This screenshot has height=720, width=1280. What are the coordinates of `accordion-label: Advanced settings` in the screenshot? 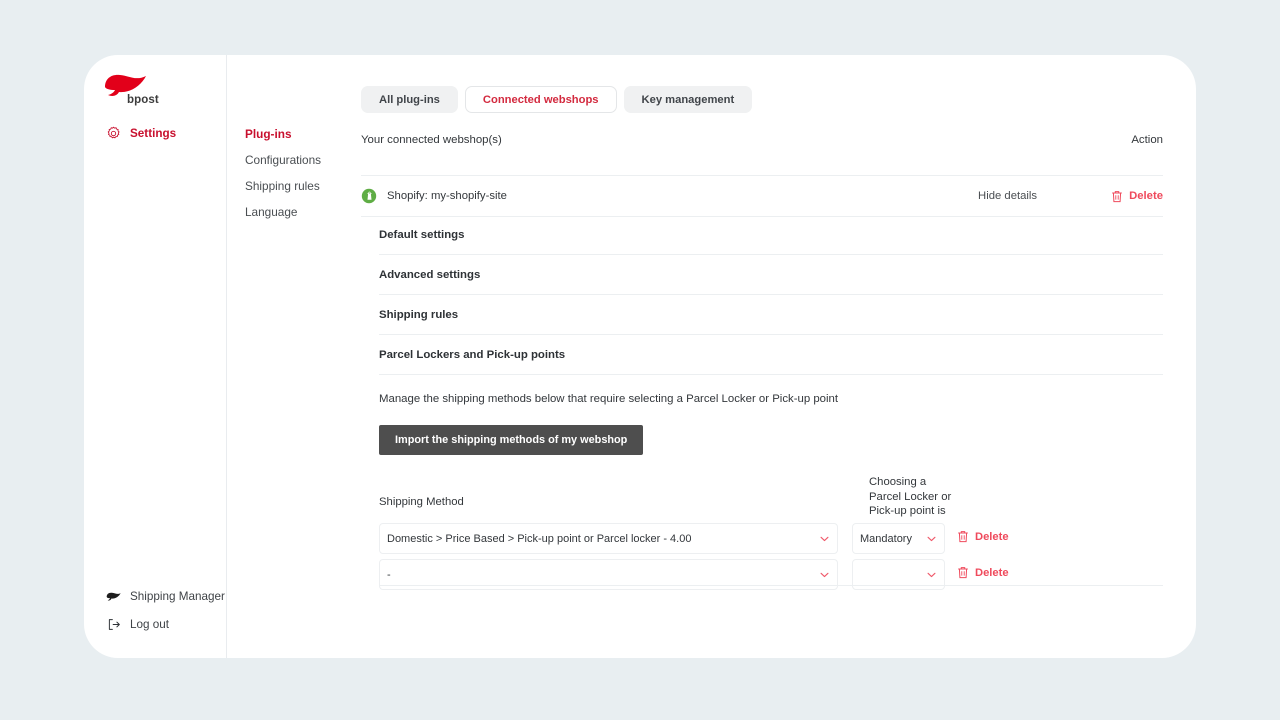 It's located at (430, 274).